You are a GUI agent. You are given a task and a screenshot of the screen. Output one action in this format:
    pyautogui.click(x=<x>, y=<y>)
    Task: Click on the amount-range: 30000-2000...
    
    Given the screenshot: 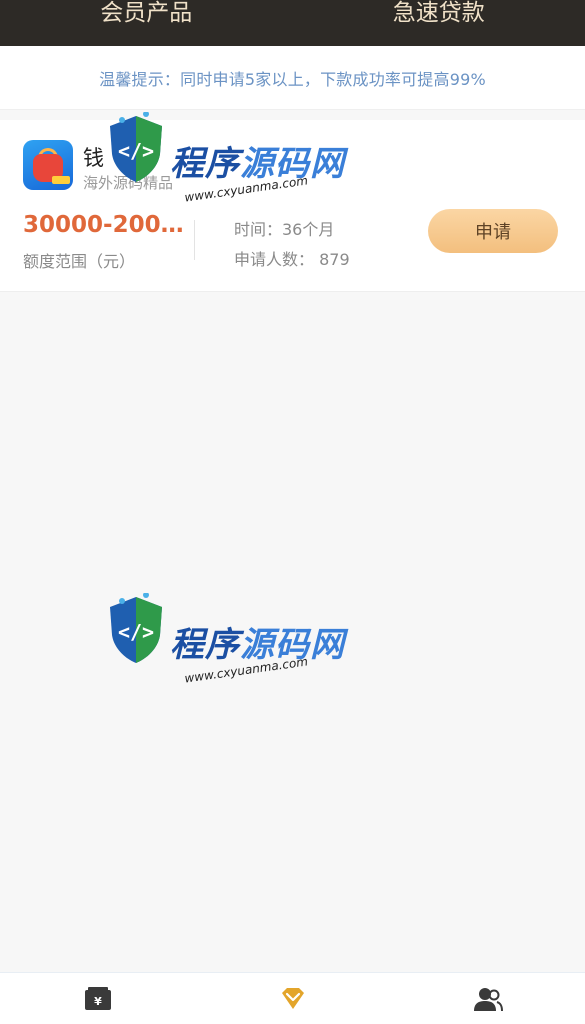 What is the action you would take?
    pyautogui.click(x=109, y=225)
    